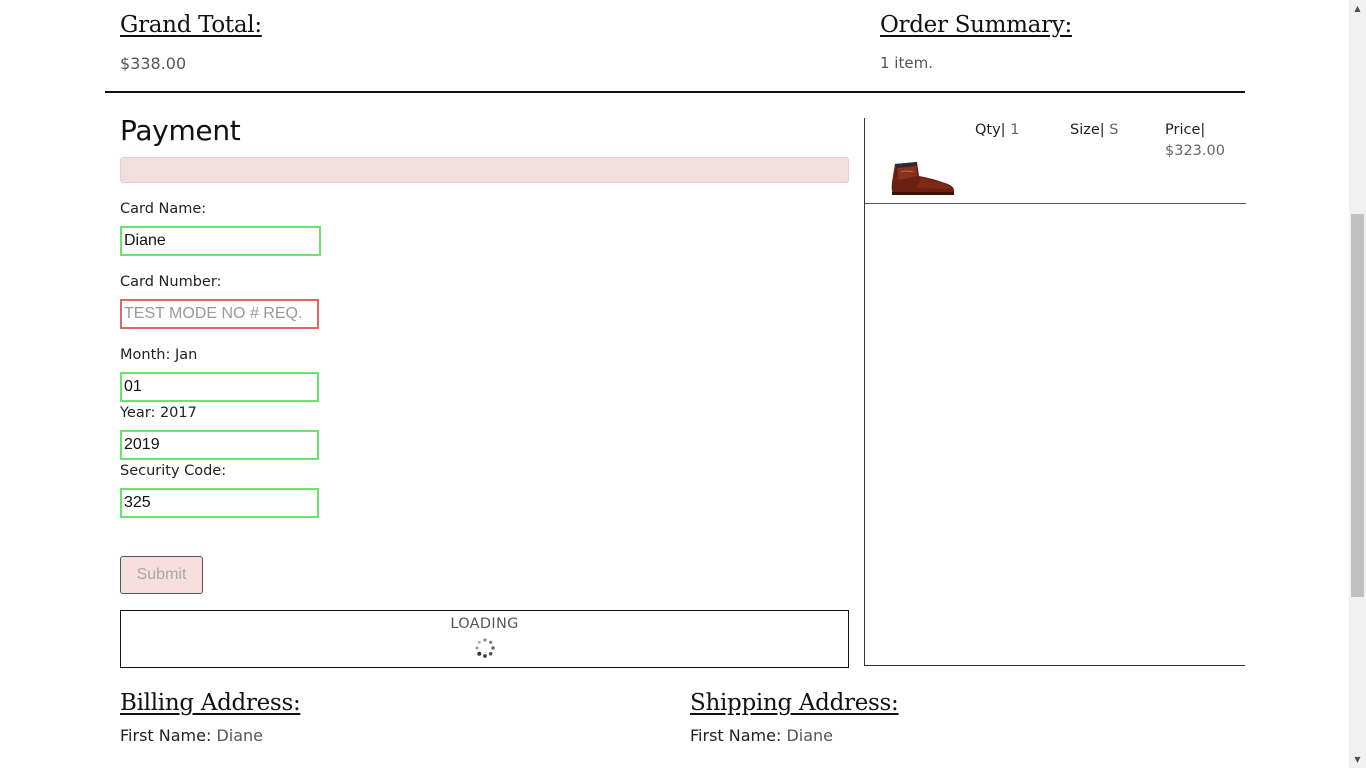 The height and width of the screenshot is (768, 1366). What do you see at coordinates (166, 735) in the screenshot?
I see `billing-first-name-label: First Name:` at bounding box center [166, 735].